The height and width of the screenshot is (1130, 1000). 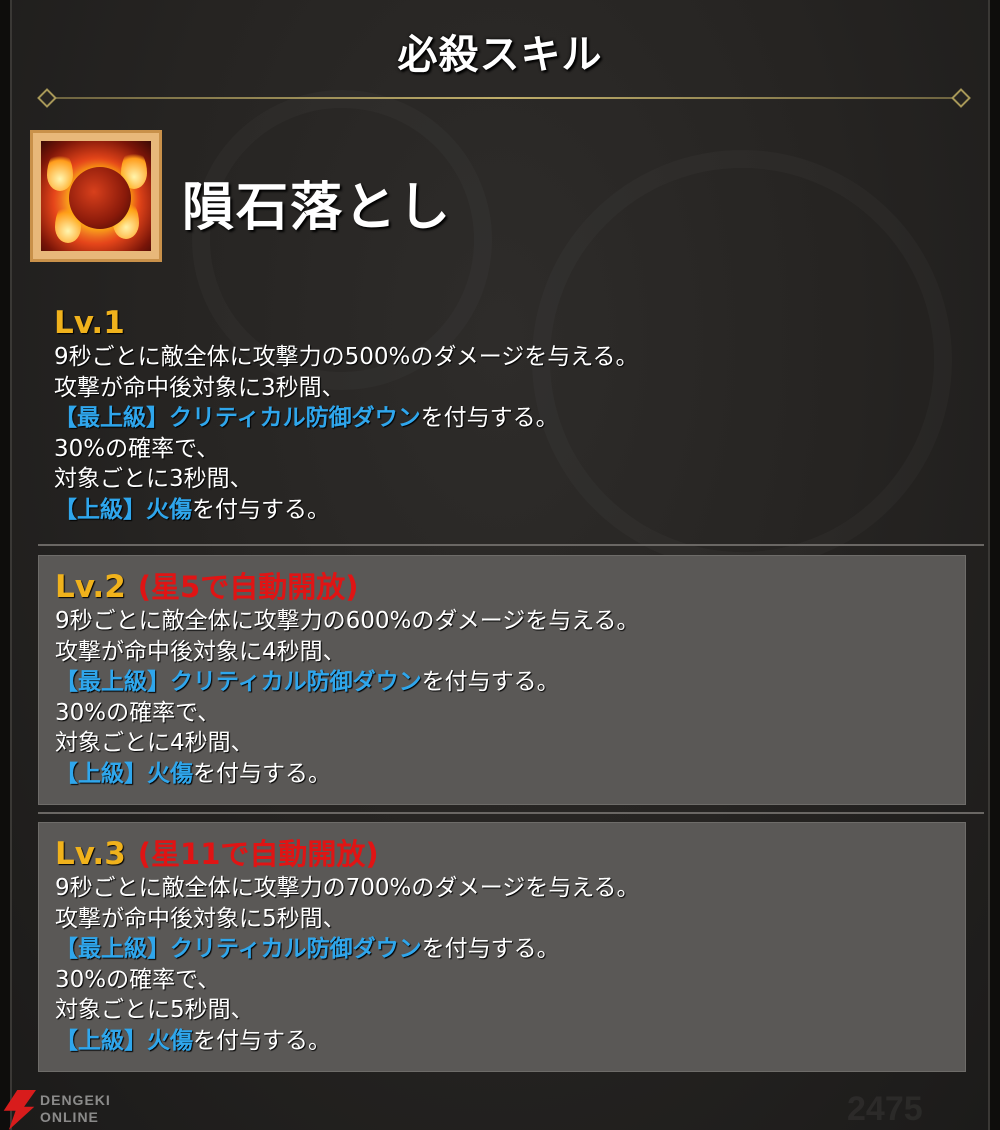 What do you see at coordinates (153, 479) in the screenshot?
I see `description-line: 対象ごとに3秒間、` at bounding box center [153, 479].